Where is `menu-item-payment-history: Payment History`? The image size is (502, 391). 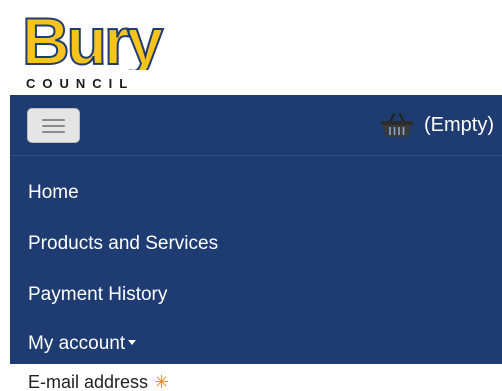 menu-item-payment-history: Payment History is located at coordinates (97, 295).